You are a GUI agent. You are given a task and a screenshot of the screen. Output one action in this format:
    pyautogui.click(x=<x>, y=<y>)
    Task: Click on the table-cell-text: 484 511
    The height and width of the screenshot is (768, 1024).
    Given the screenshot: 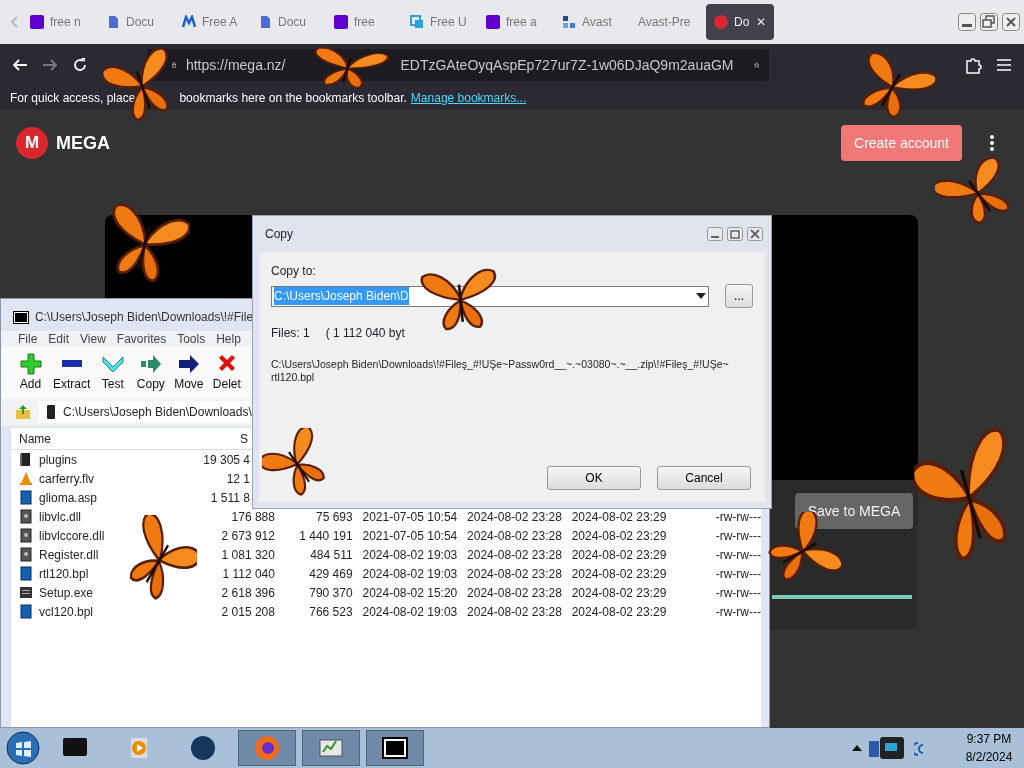 What is the action you would take?
    pyautogui.click(x=331, y=555)
    